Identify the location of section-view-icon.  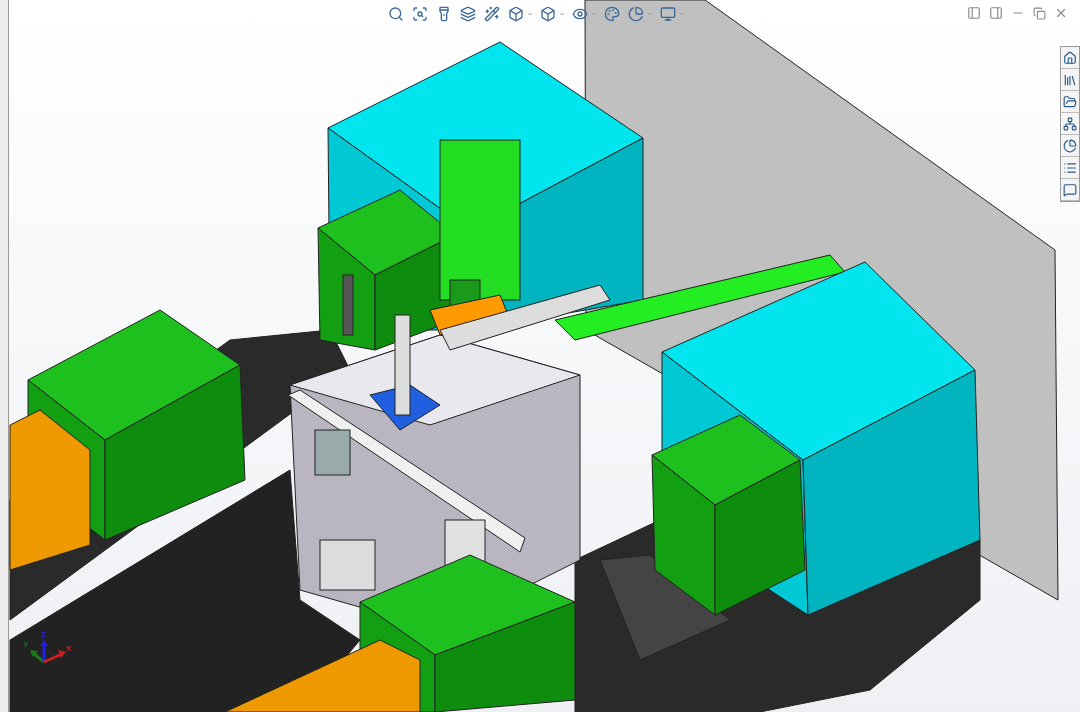
(468, 14).